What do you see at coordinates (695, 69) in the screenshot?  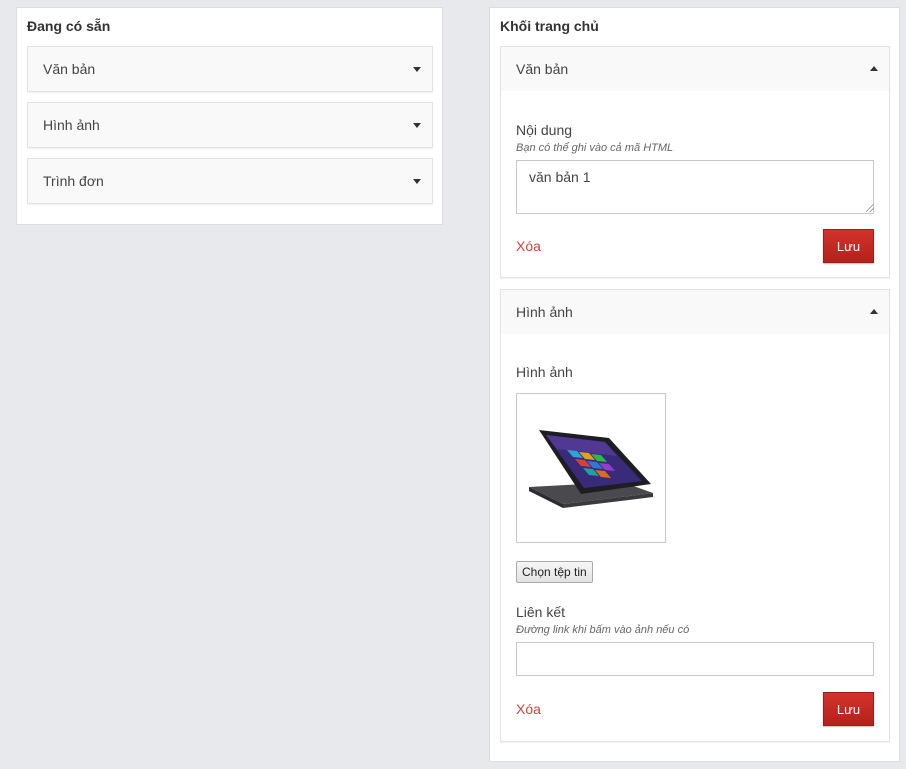 I see `text-block-header: Văn bản` at bounding box center [695, 69].